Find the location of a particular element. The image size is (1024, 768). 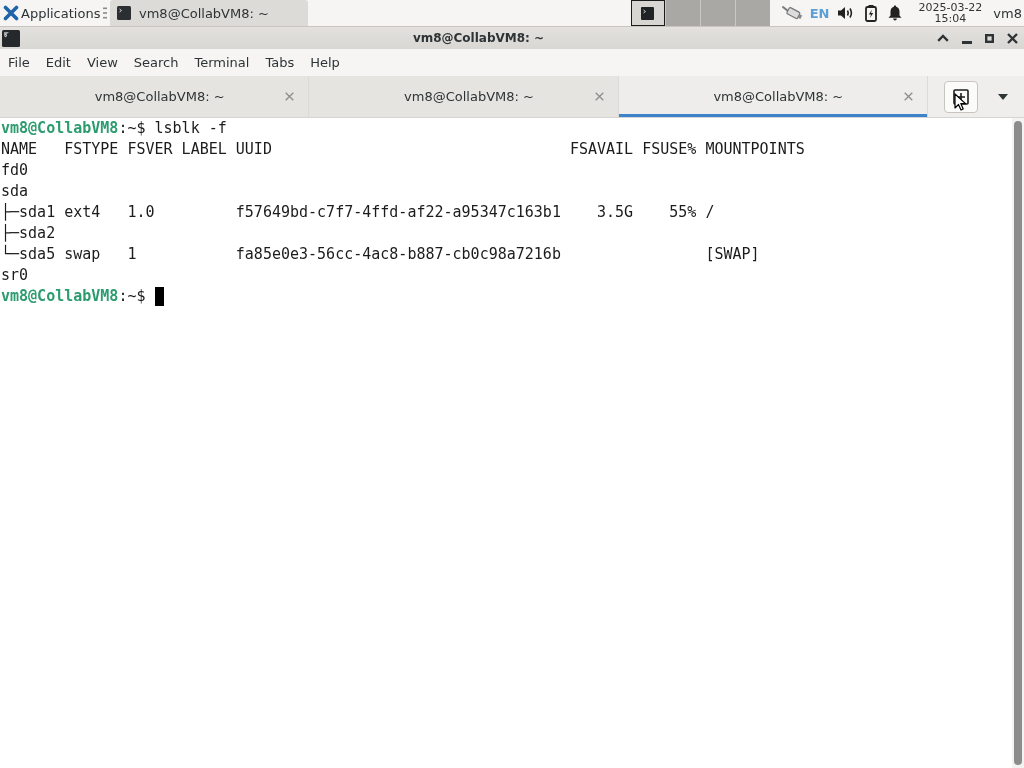

plus-square-icon is located at coordinates (961, 96).